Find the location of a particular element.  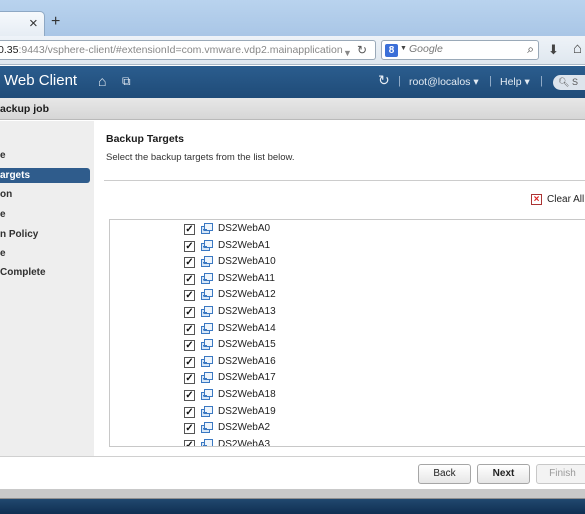

target-name: DS2WebA14 is located at coordinates (247, 328).